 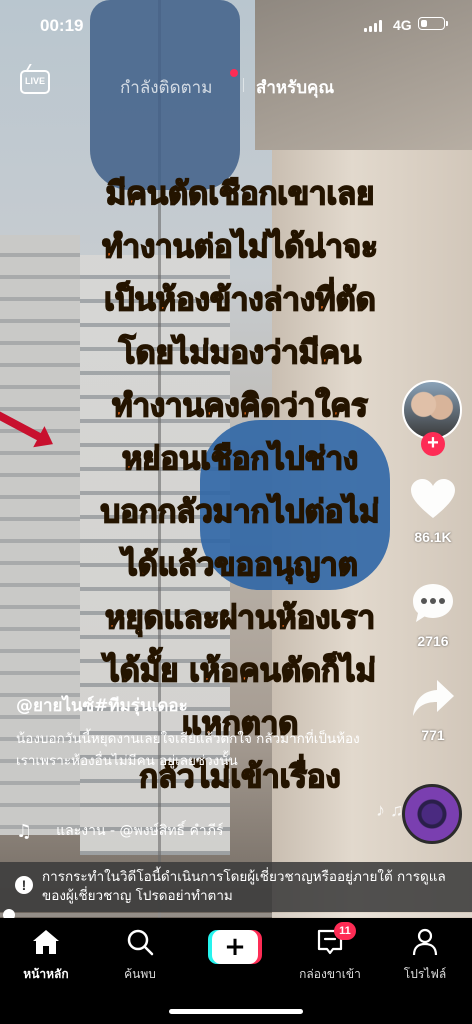 I want to click on tab-divider, so click(x=243, y=85).